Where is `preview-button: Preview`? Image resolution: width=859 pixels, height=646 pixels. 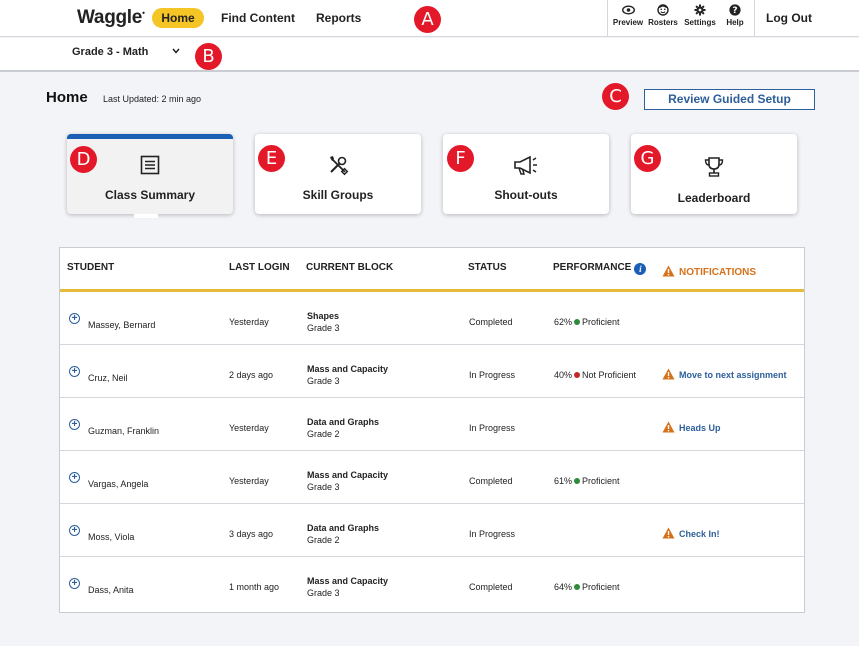 preview-button: Preview is located at coordinates (628, 15).